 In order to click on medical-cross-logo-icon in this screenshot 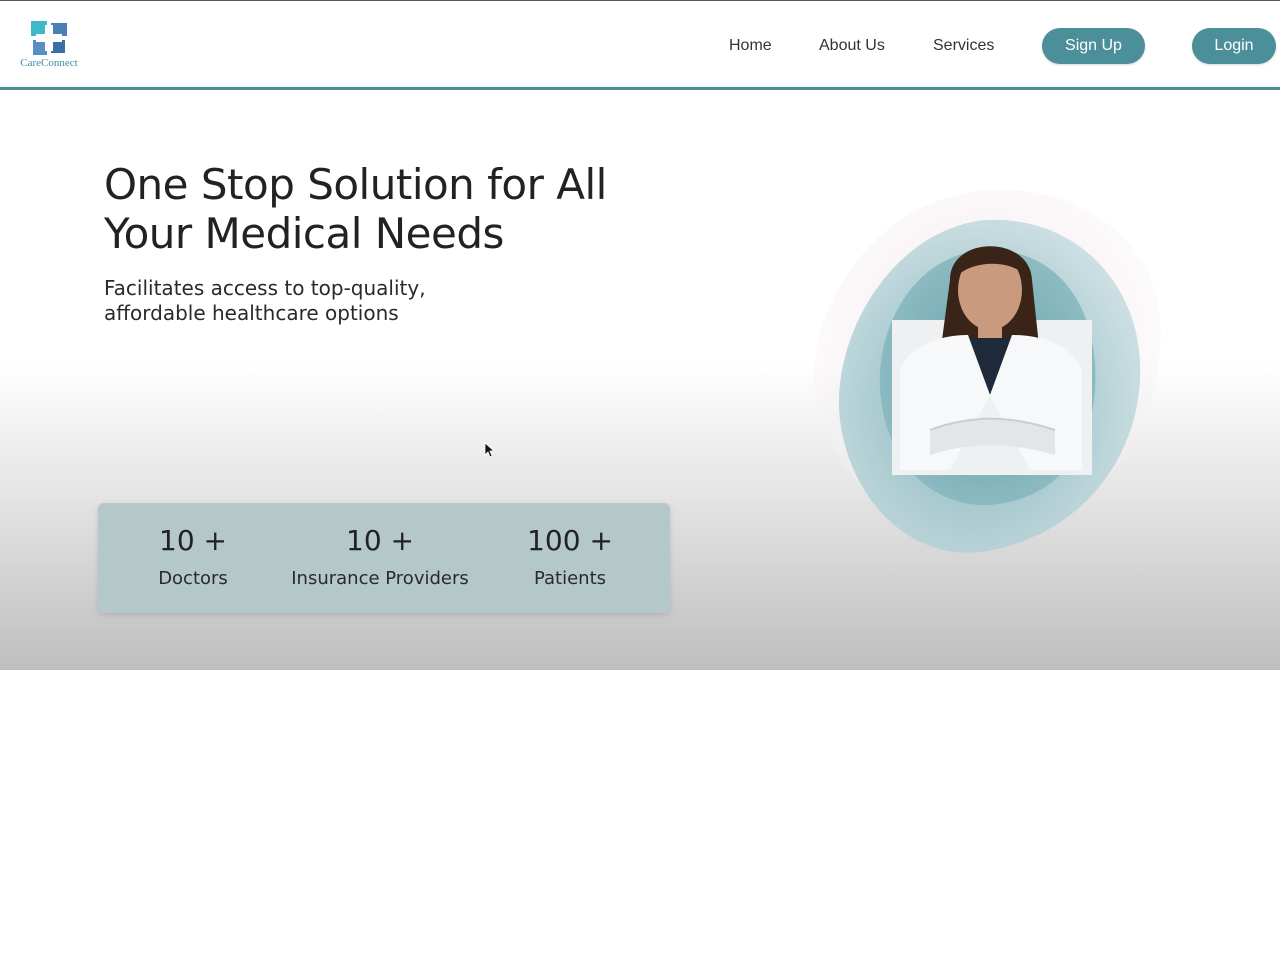, I will do `click(49, 38)`.